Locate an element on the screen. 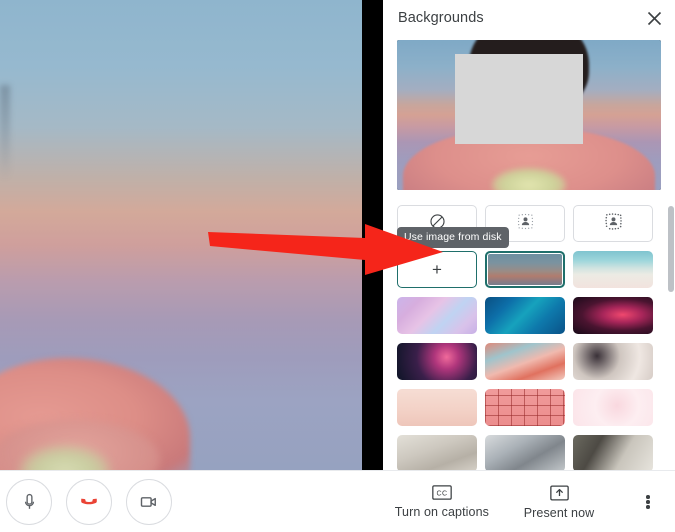  camera-icon is located at coordinates (148, 502).